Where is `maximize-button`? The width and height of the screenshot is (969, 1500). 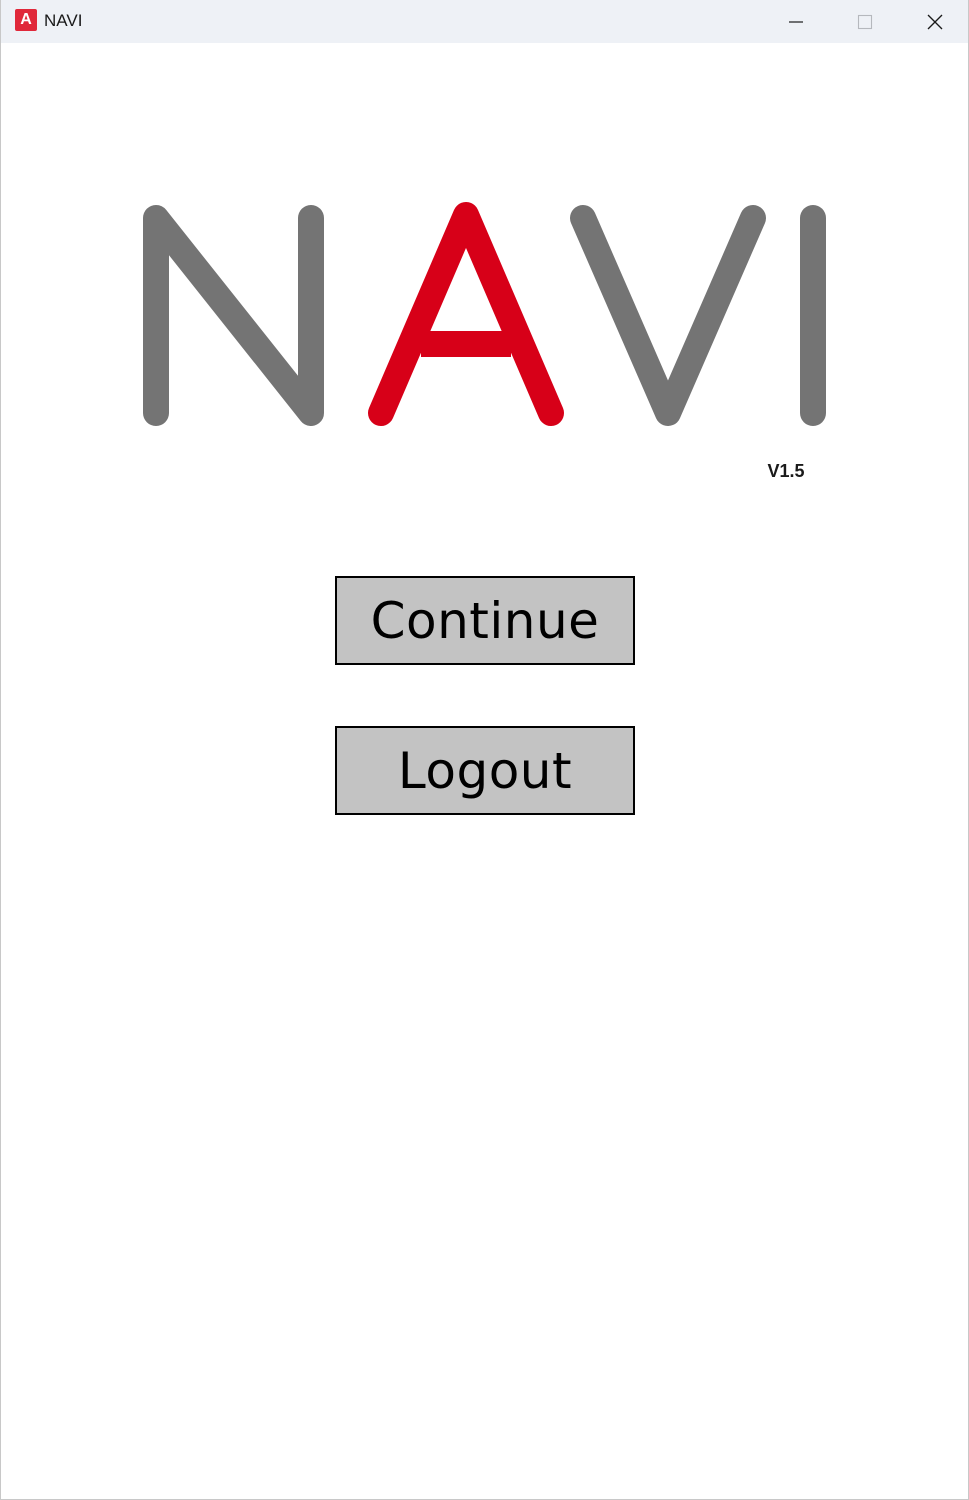 maximize-button is located at coordinates (865, 21).